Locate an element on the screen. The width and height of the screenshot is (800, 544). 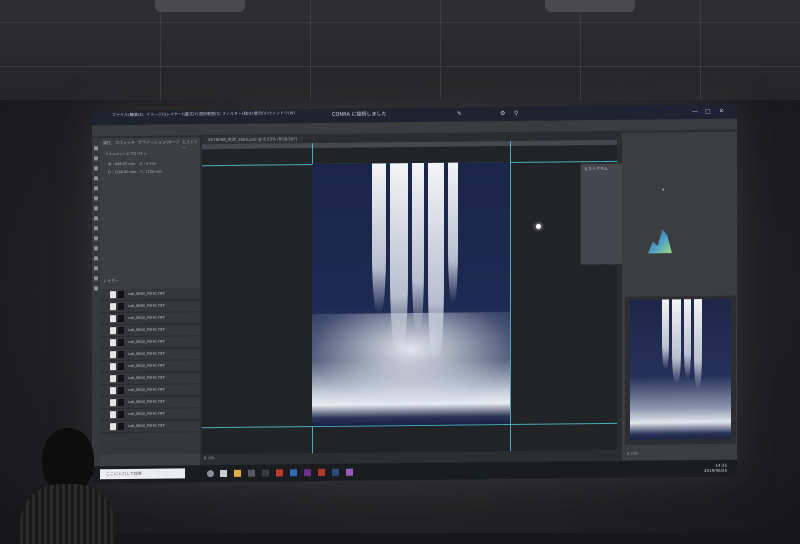
mail-icon is located at coordinates (265, 473).